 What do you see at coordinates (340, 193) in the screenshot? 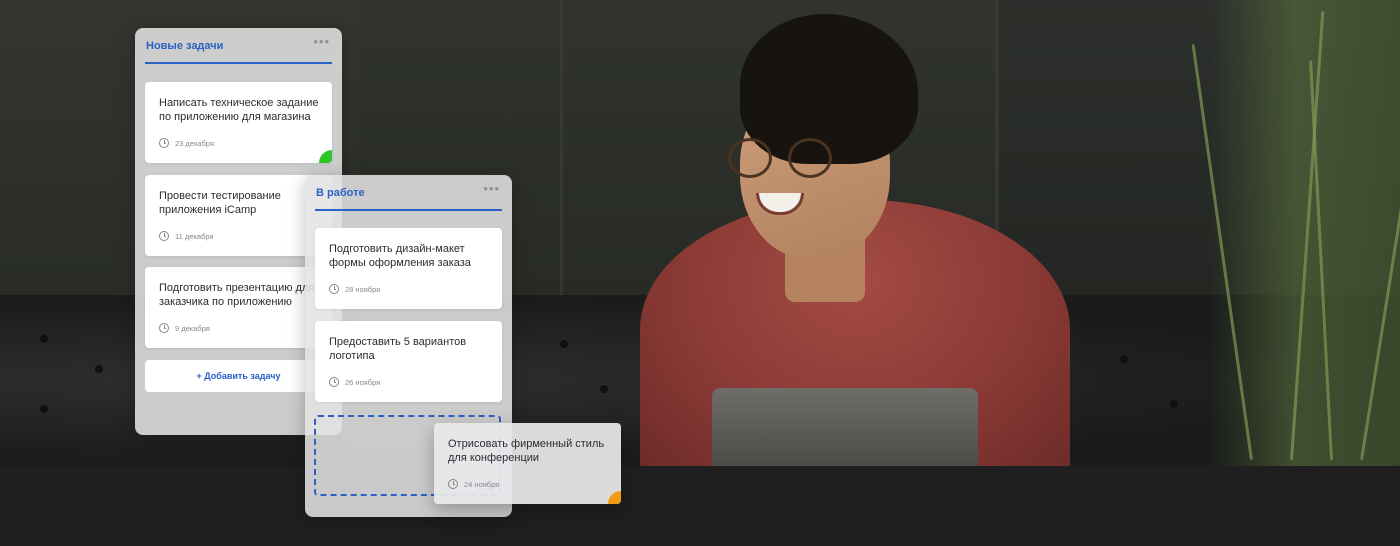
I see `column-title: В работе` at bounding box center [340, 193].